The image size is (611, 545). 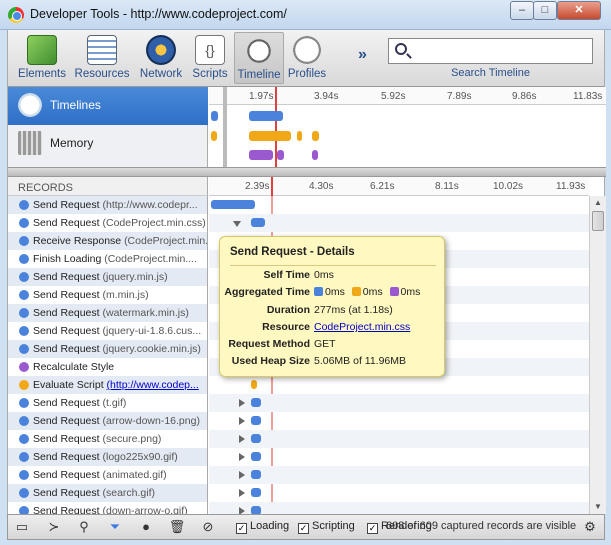 What do you see at coordinates (42, 74) in the screenshot?
I see `tab-elements-label: Elements` at bounding box center [42, 74].